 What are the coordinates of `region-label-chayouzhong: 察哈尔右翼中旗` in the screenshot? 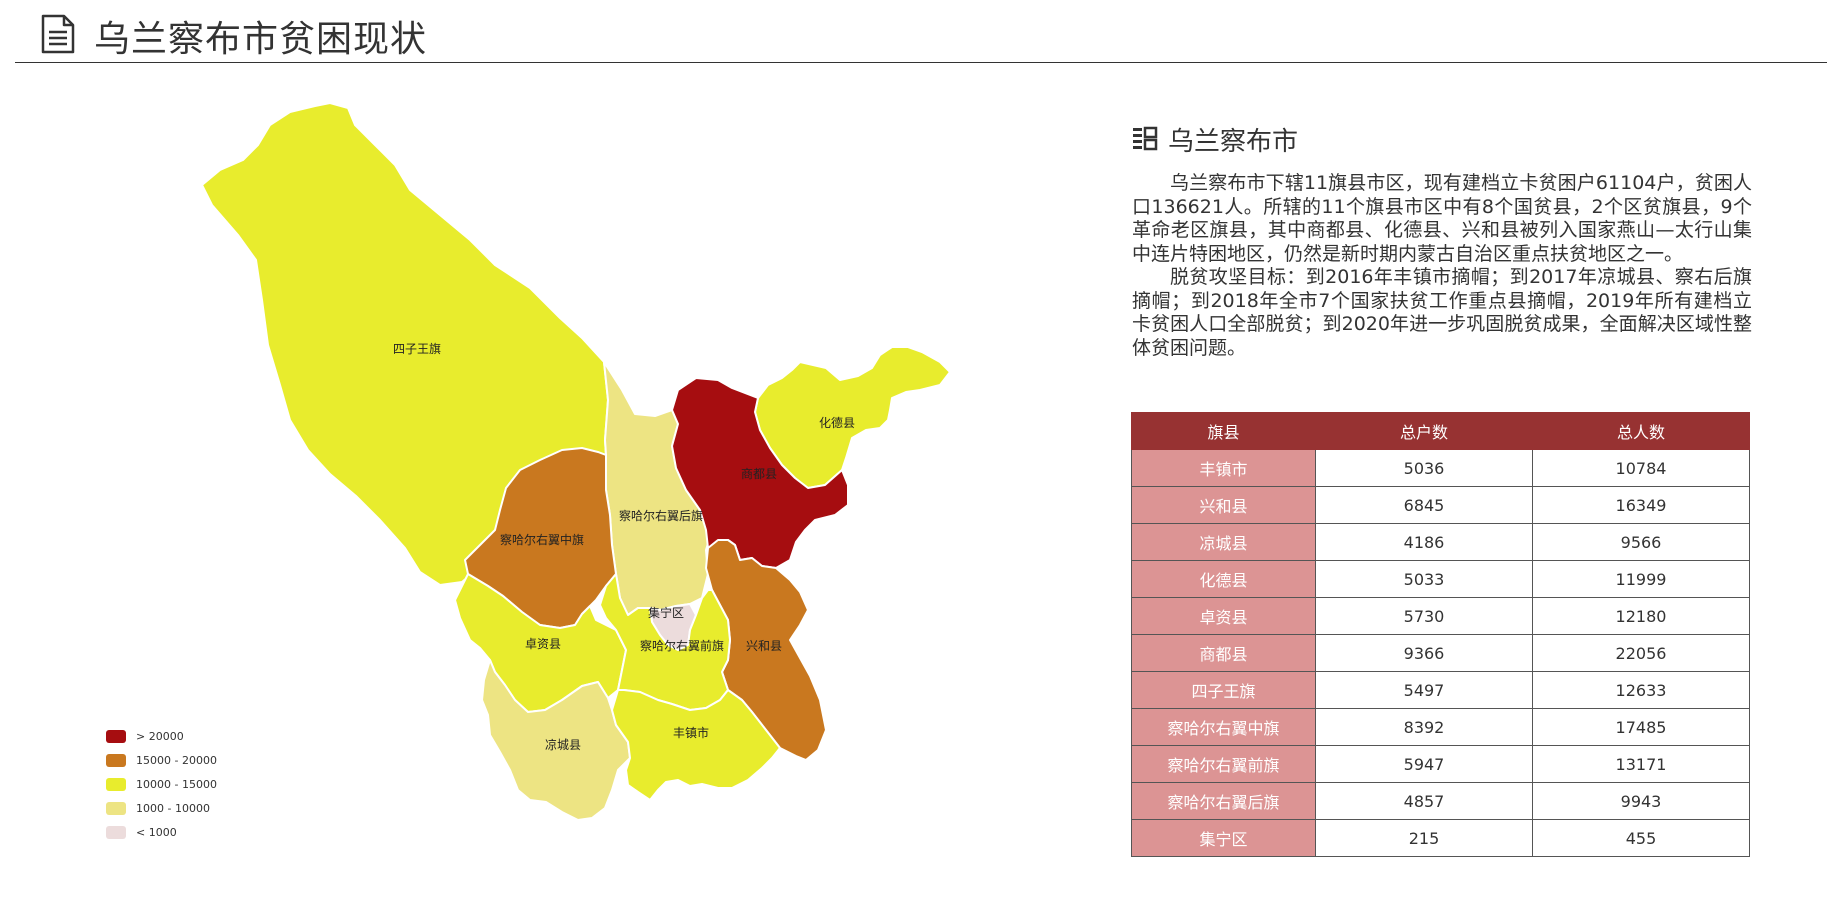 It's located at (542, 539).